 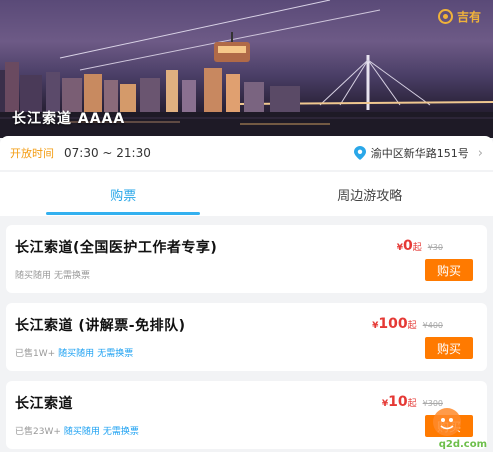 What do you see at coordinates (107, 153) in the screenshot?
I see `opening-hours-value: 07:30 ~ 21:30` at bounding box center [107, 153].